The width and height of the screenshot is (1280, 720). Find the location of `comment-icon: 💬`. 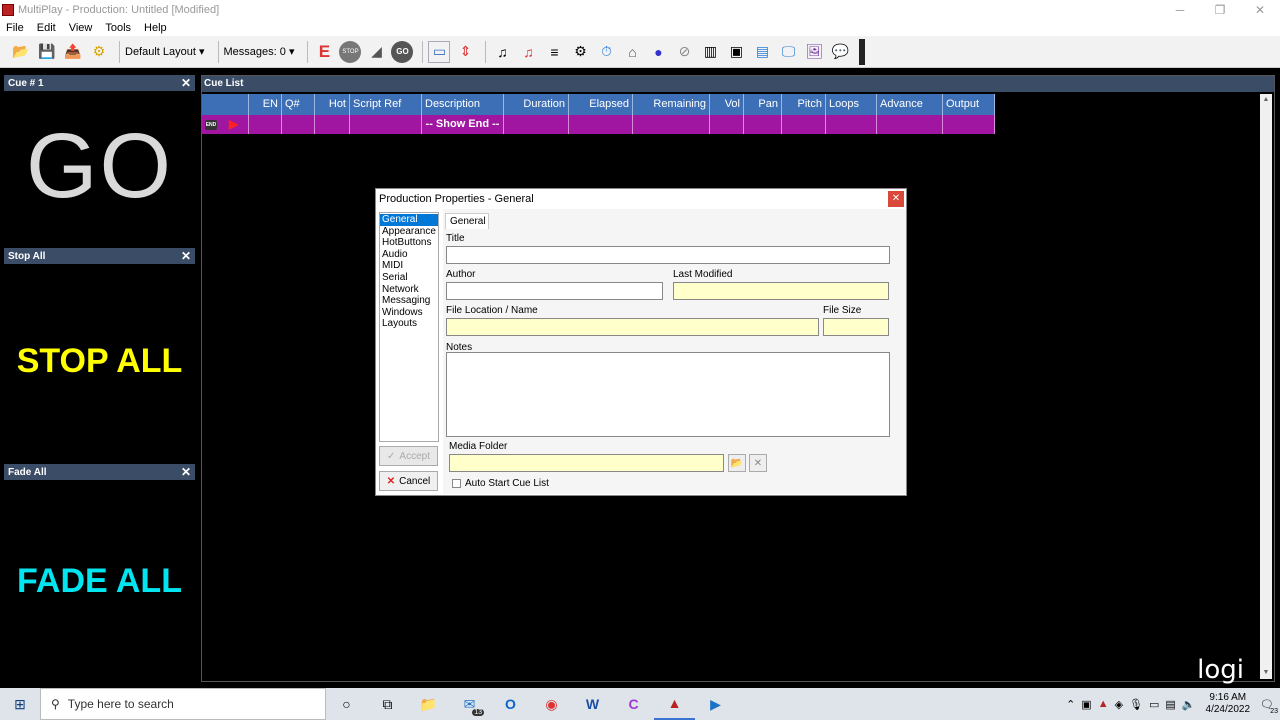

comment-icon: 💬 is located at coordinates (840, 52).